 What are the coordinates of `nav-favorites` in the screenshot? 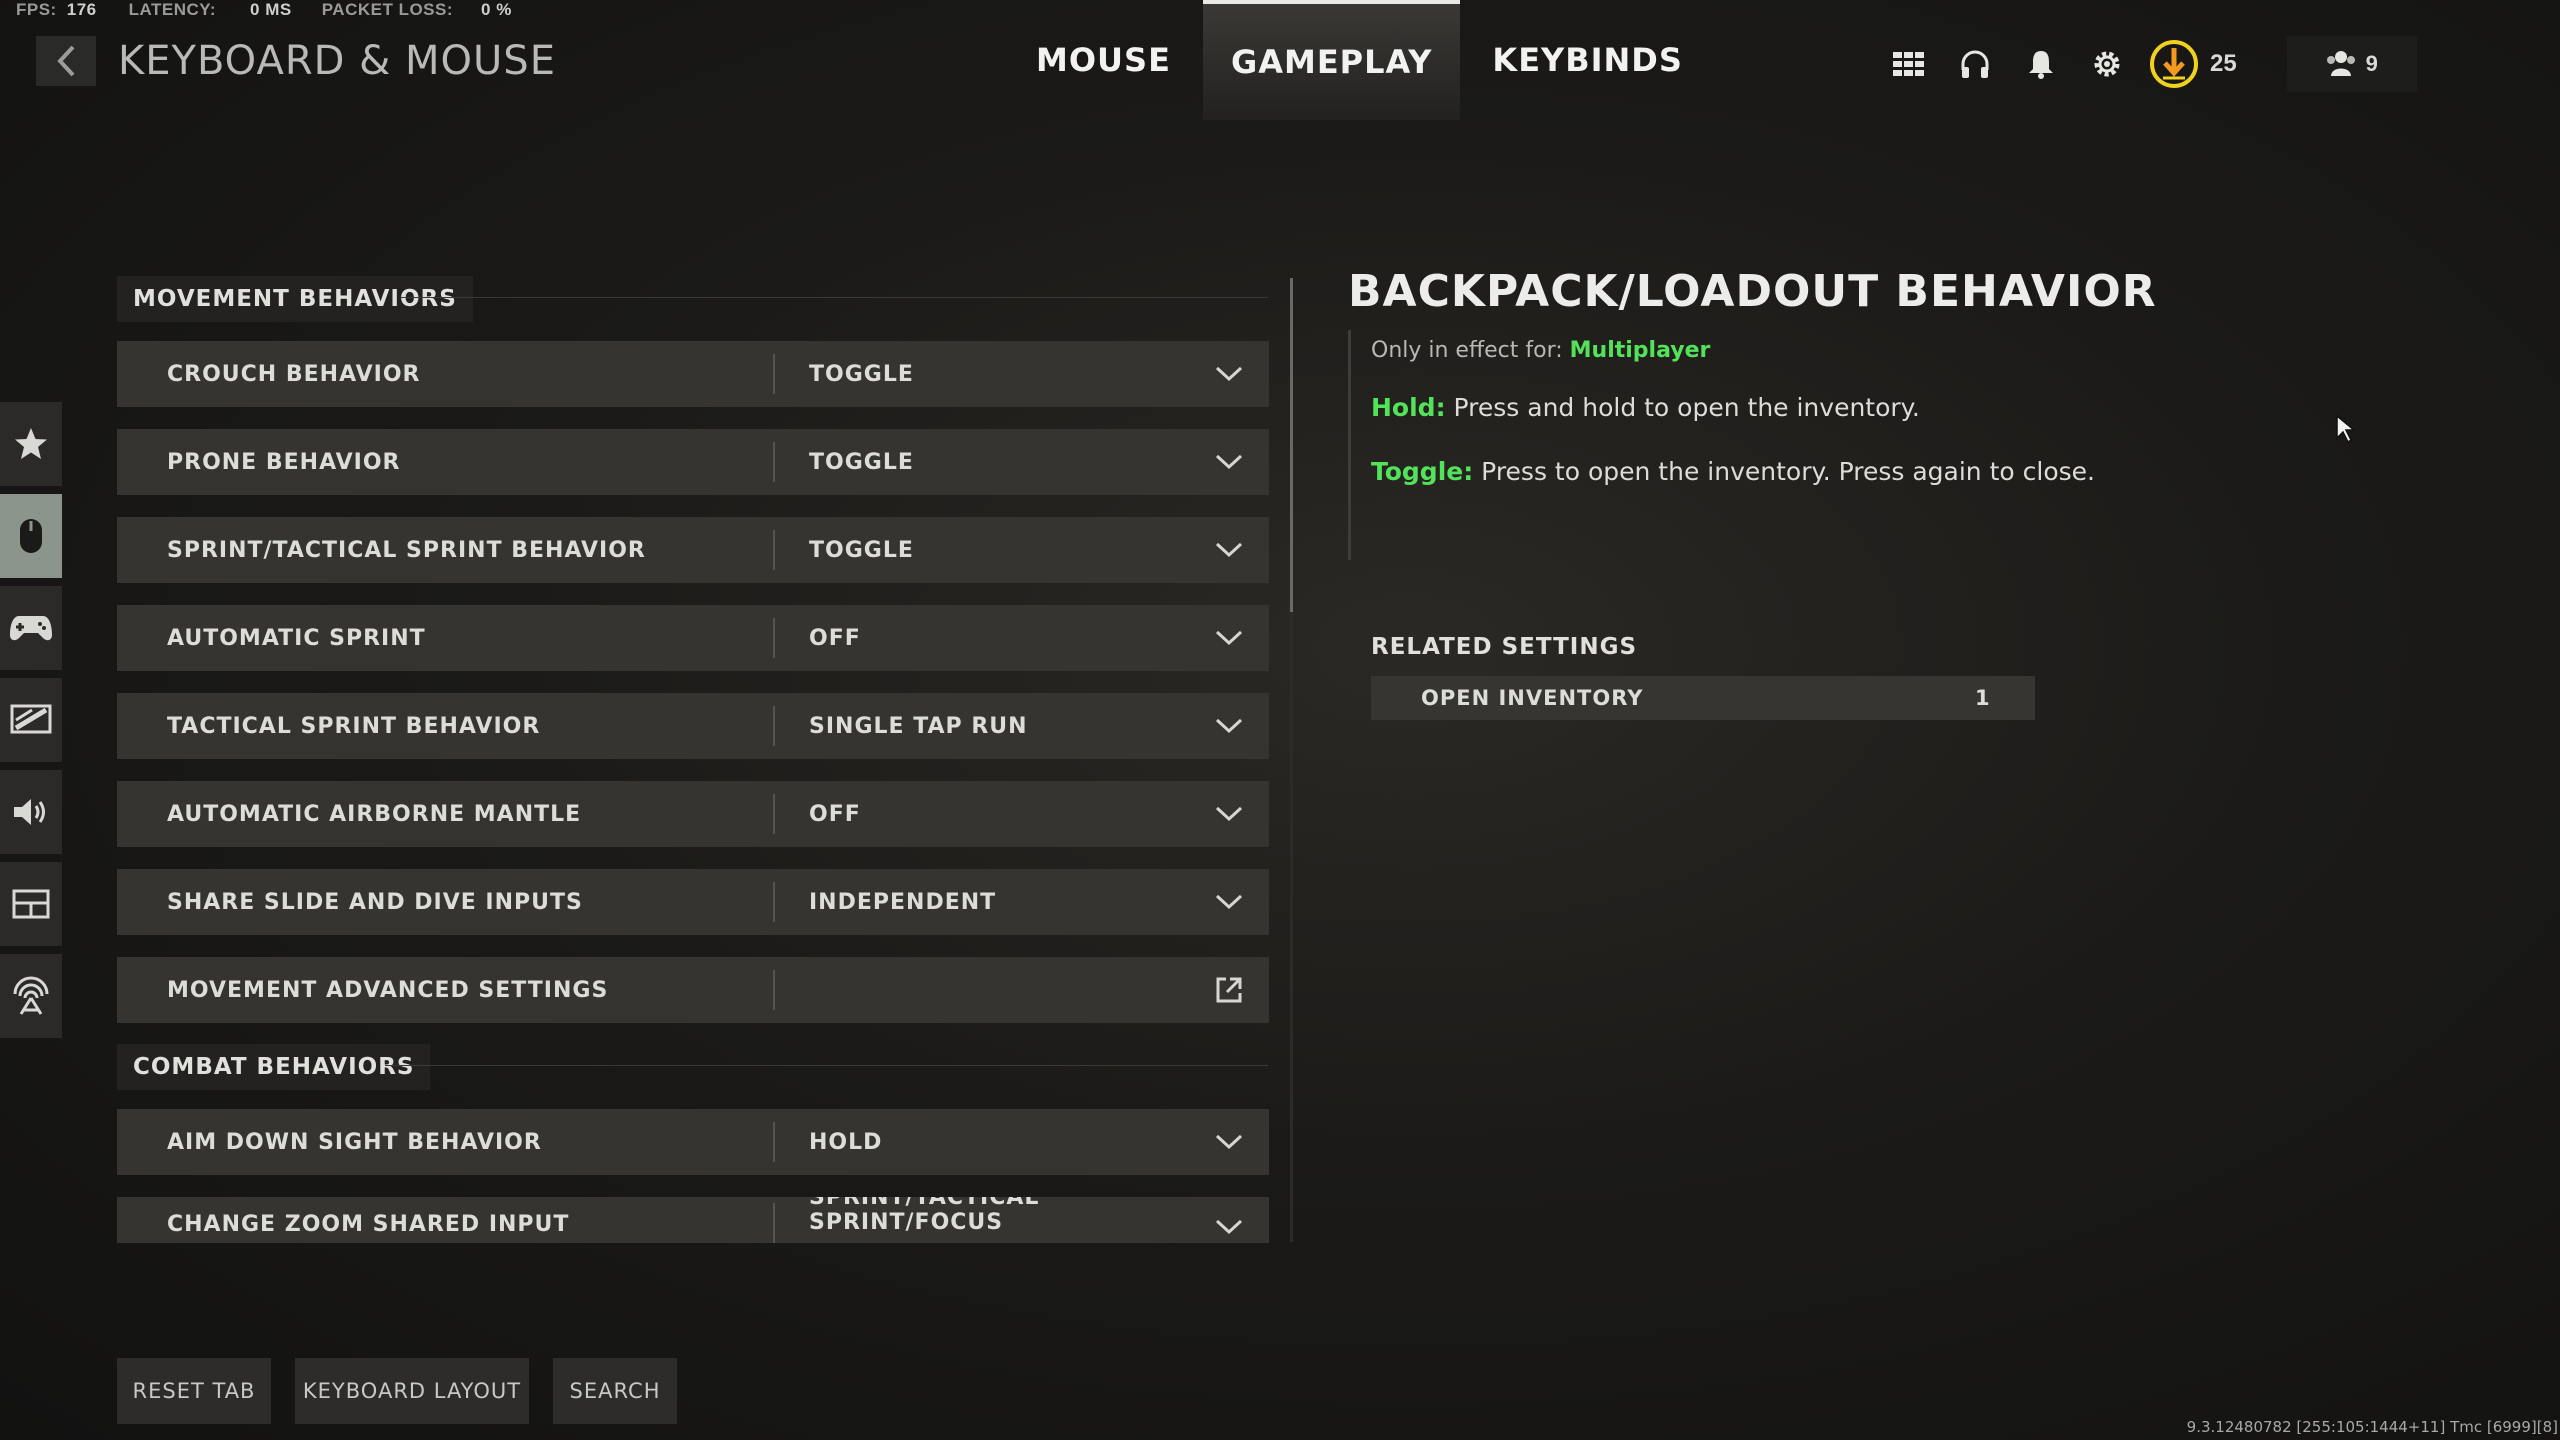 It's located at (31, 444).